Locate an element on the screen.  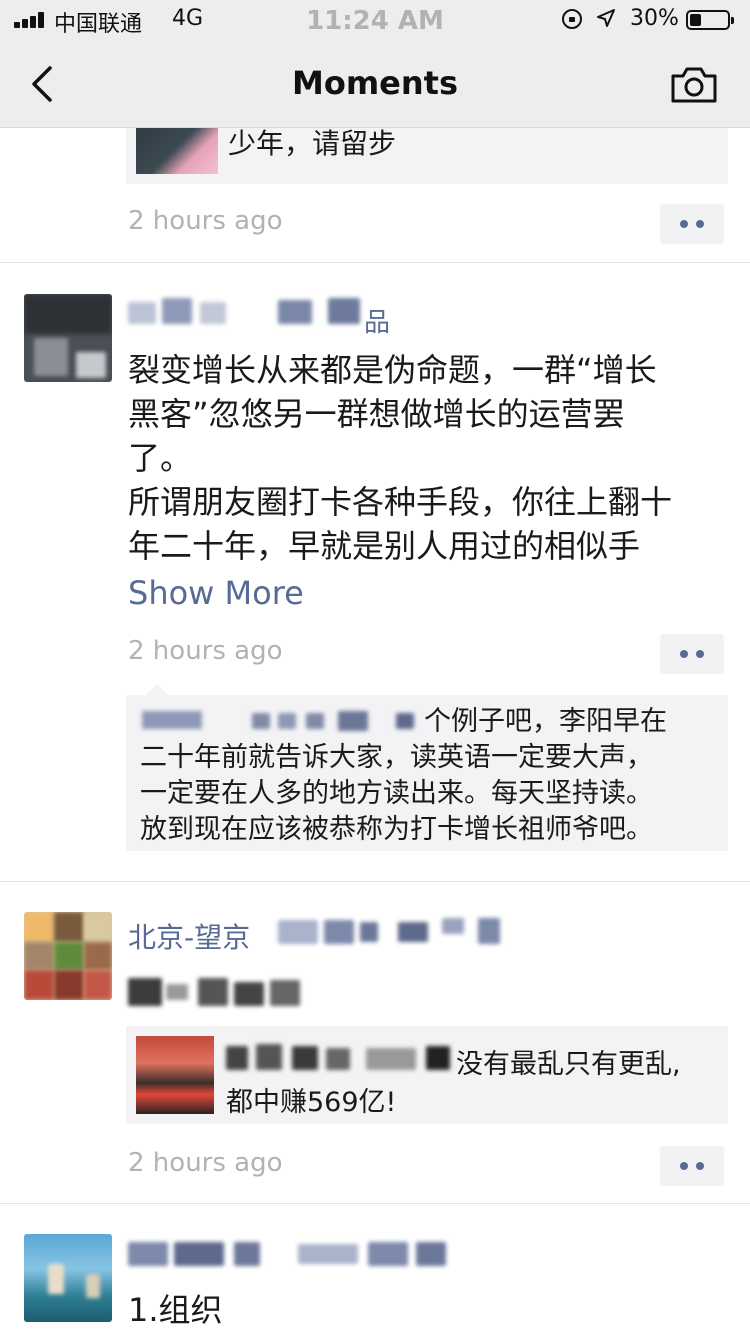
comment-line: 二十年前就告诉大家，读英语一定要大声， is located at coordinates (396, 757).